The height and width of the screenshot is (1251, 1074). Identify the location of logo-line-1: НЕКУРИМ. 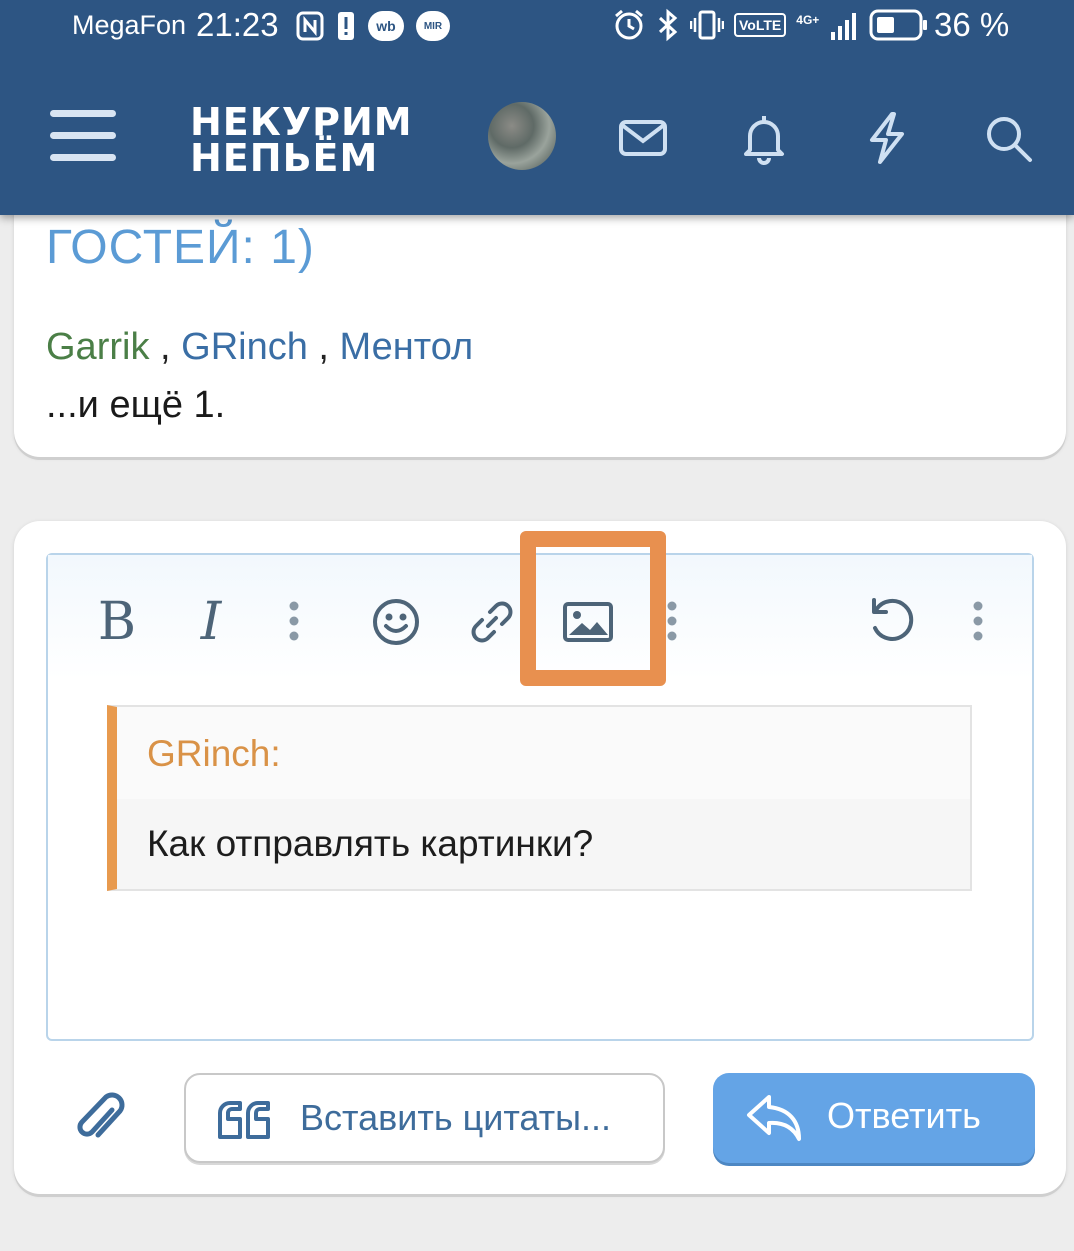
(301, 122).